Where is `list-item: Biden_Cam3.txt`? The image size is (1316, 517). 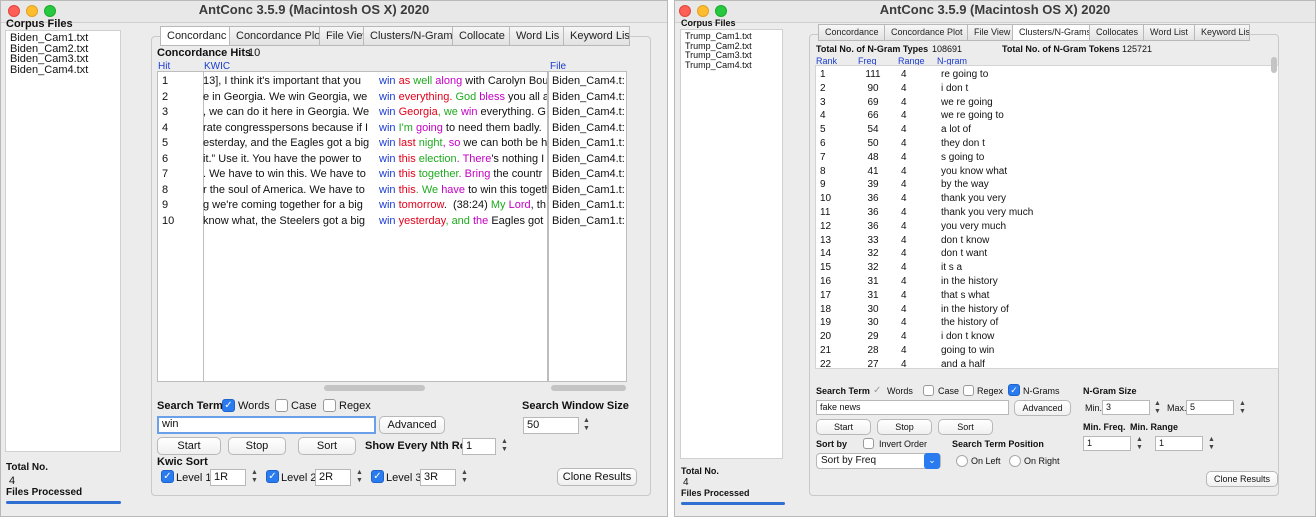 list-item: Biden_Cam3.txt is located at coordinates (63, 59).